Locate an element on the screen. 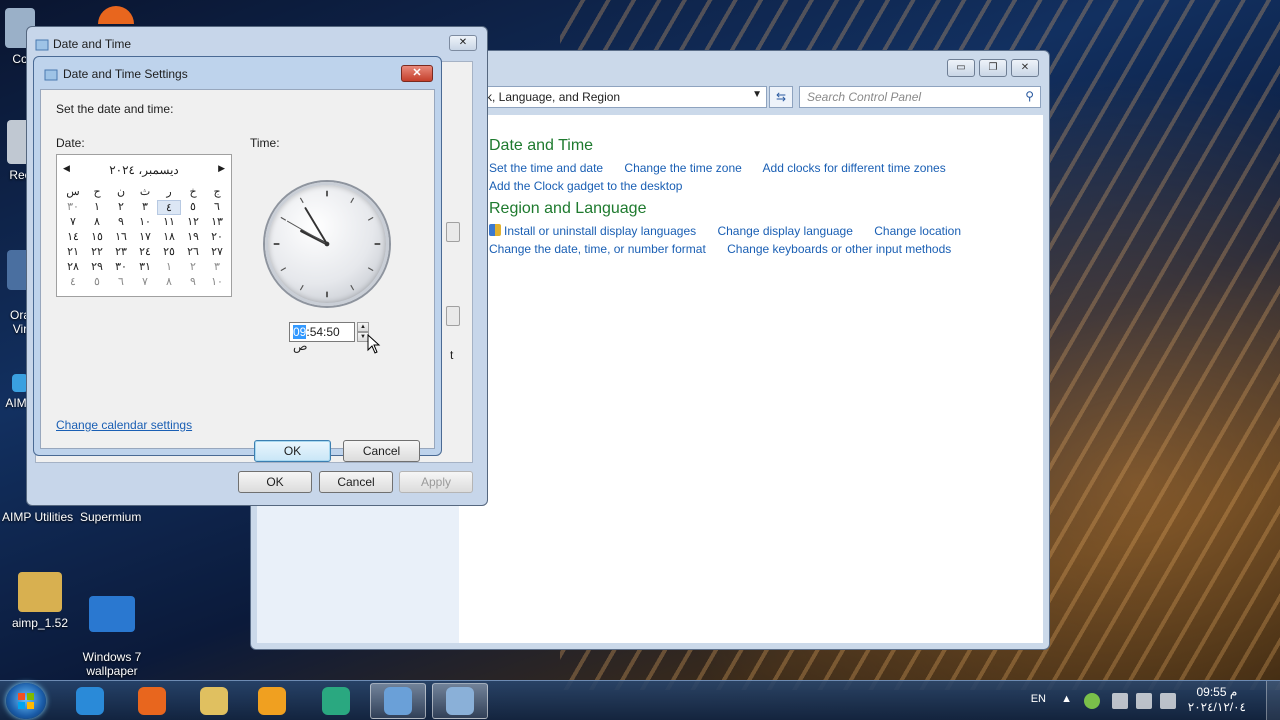  language-indicator: EN is located at coordinates (1038, 699).